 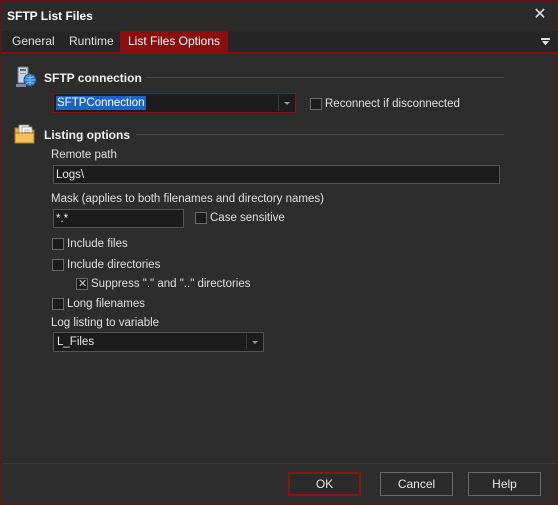 I want to click on log-variable-select: L_Files, so click(x=158, y=342).